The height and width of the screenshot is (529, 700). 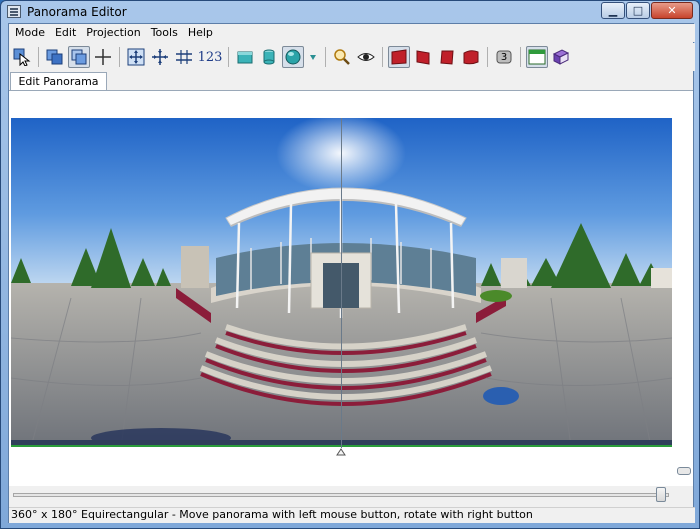 I want to click on layout-flat-button, so click(x=399, y=57).